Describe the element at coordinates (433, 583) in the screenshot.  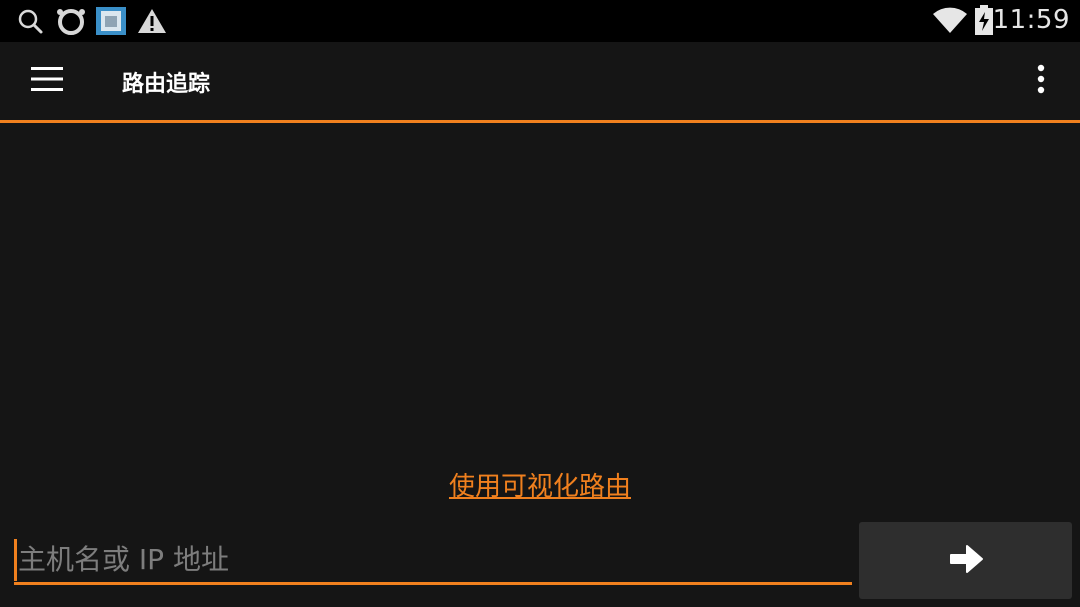
I see `input-underline` at that location.